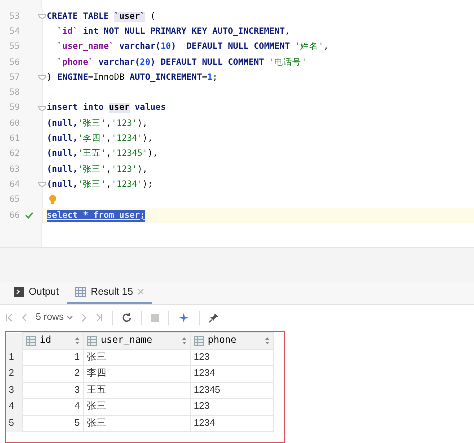  I want to click on row-number: 3, so click(14, 390).